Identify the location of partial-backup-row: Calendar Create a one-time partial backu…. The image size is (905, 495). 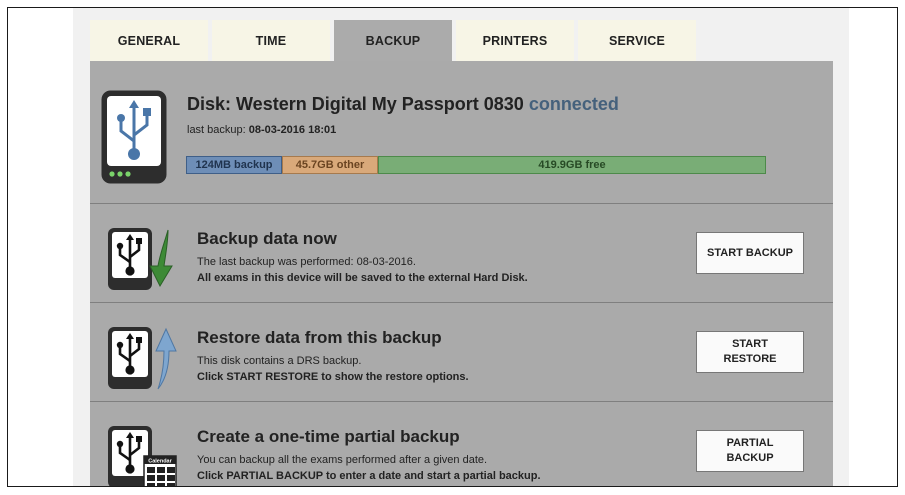
(461, 444).